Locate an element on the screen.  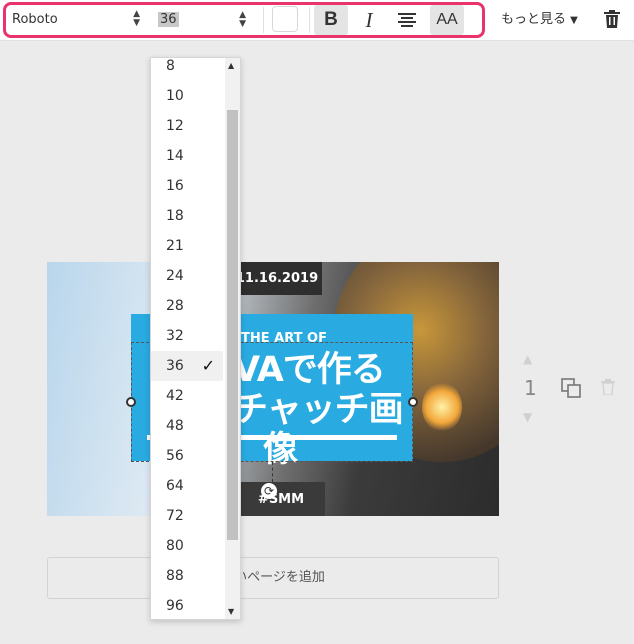
delete-icon is located at coordinates (612, 19).